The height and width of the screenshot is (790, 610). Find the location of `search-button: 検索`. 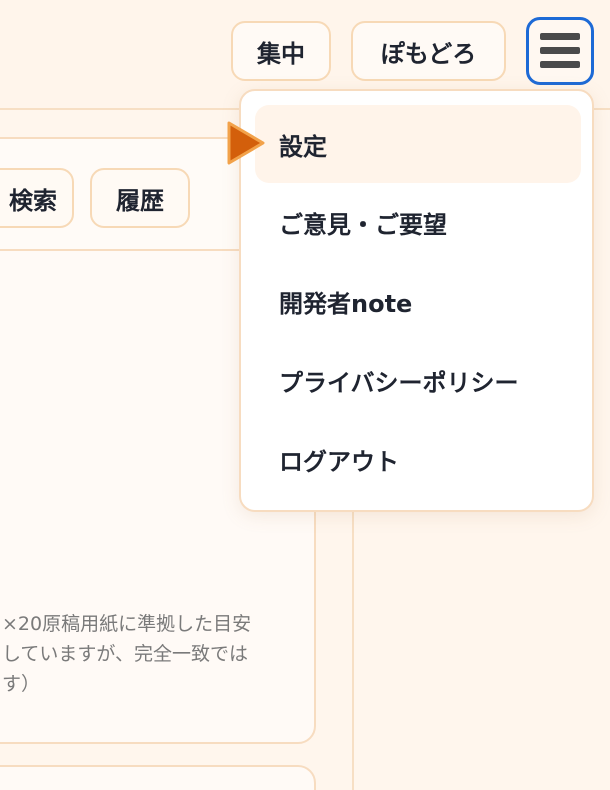

search-button: 検索 is located at coordinates (37, 198).